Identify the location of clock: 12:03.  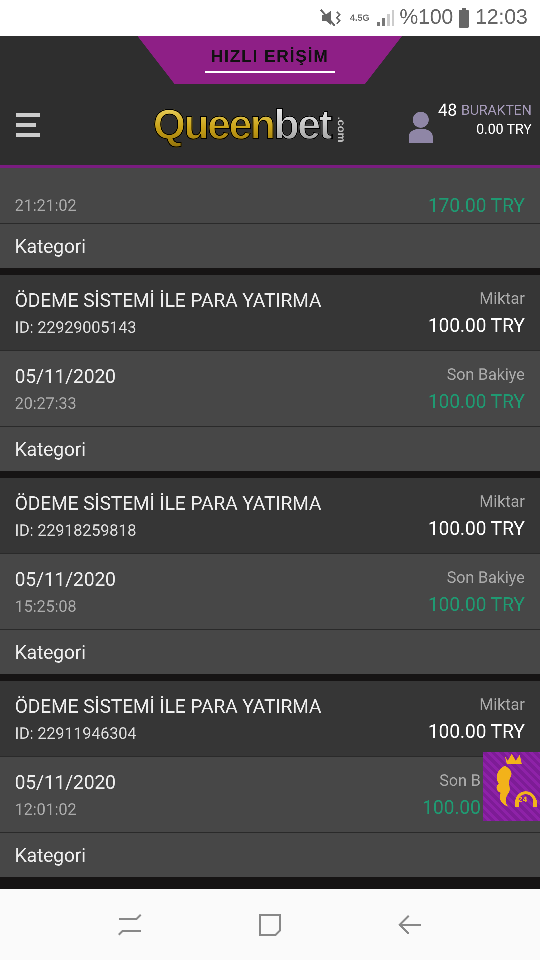
(501, 18).